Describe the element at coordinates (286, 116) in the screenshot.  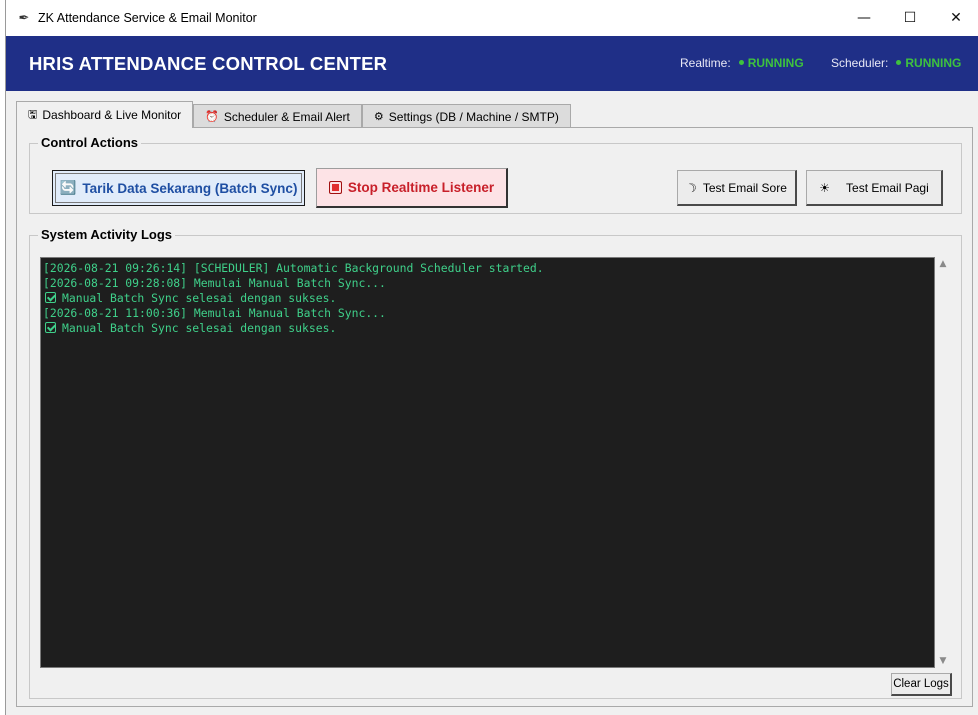
I see `tab-label: Scheduler & Email Alert` at that location.